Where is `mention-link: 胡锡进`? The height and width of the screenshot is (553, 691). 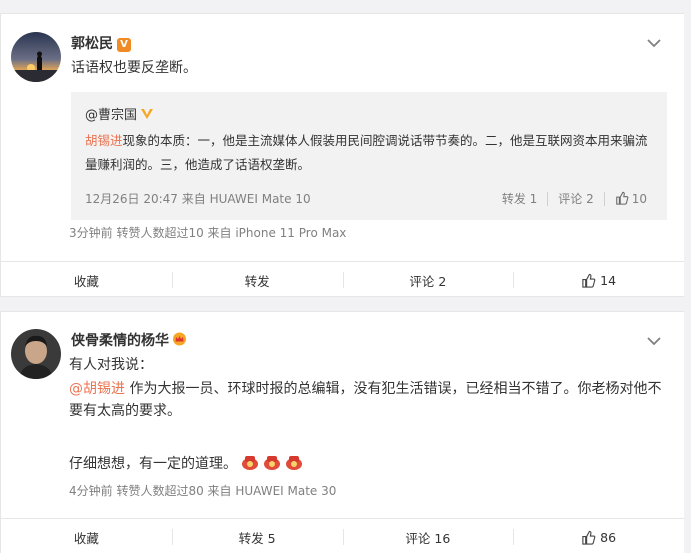
mention-link: 胡锡进 is located at coordinates (104, 140).